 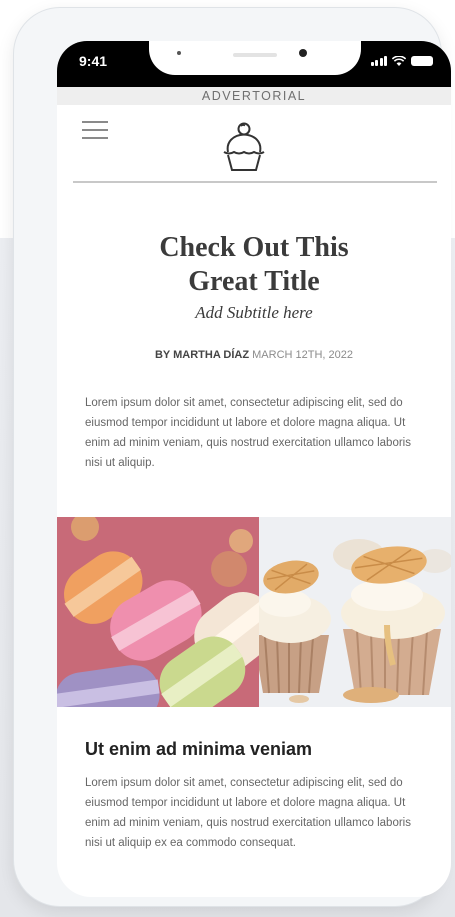 I want to click on article-byline: BY MARTHA DÍAZ MARCH 12TH, 2022, so click(x=254, y=355).